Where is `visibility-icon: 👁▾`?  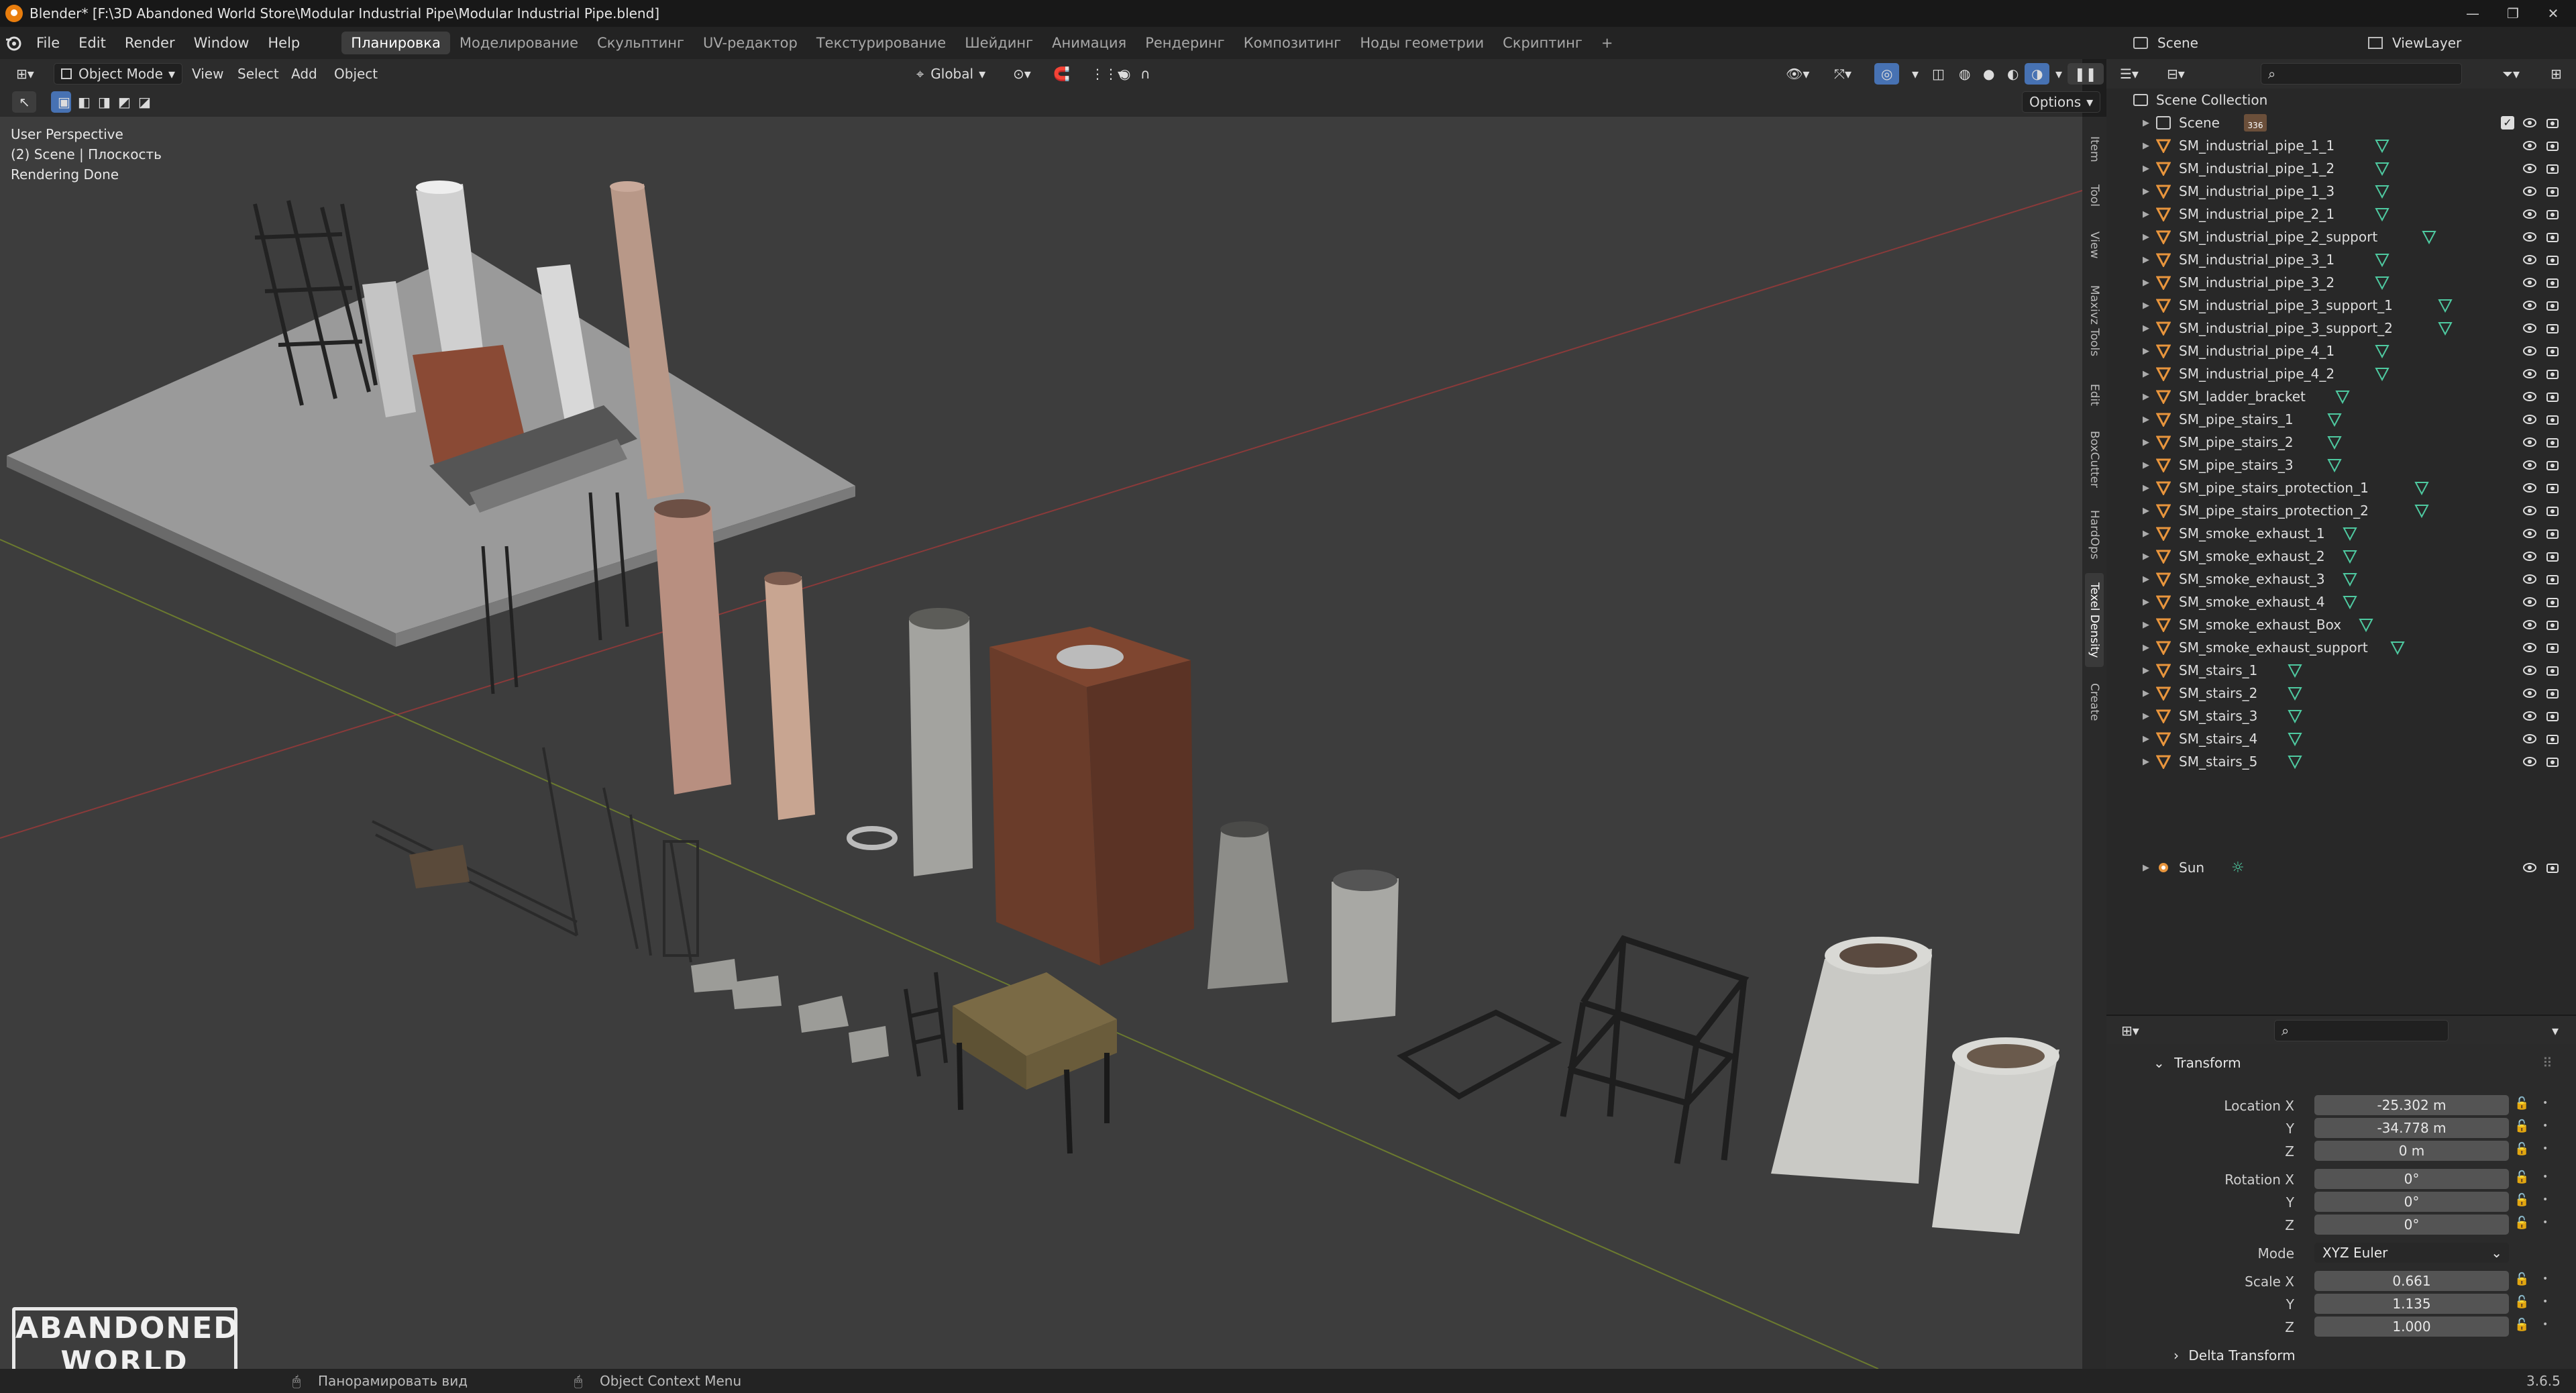
visibility-icon: 👁▾ is located at coordinates (1797, 74).